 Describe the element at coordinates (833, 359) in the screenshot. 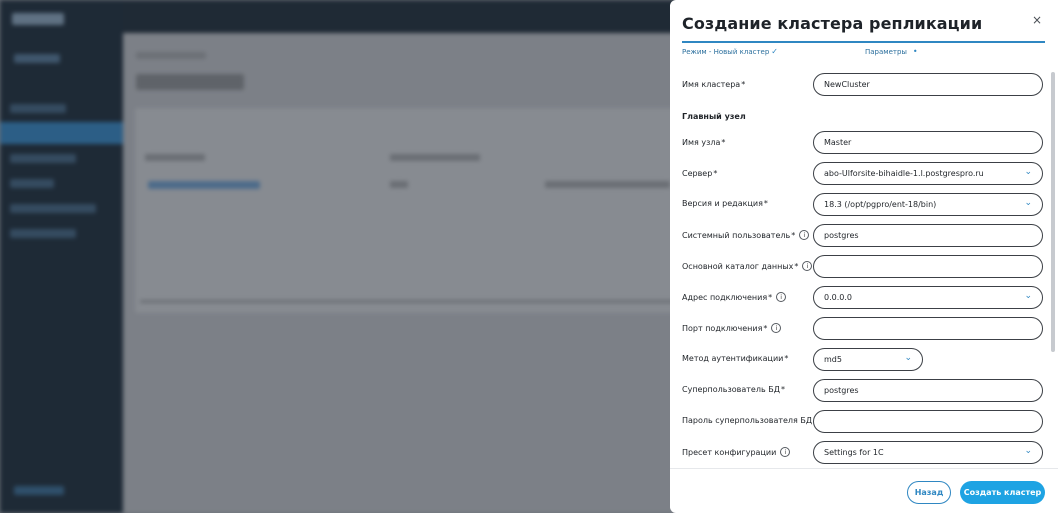

I see `auth-method-value: md5` at that location.